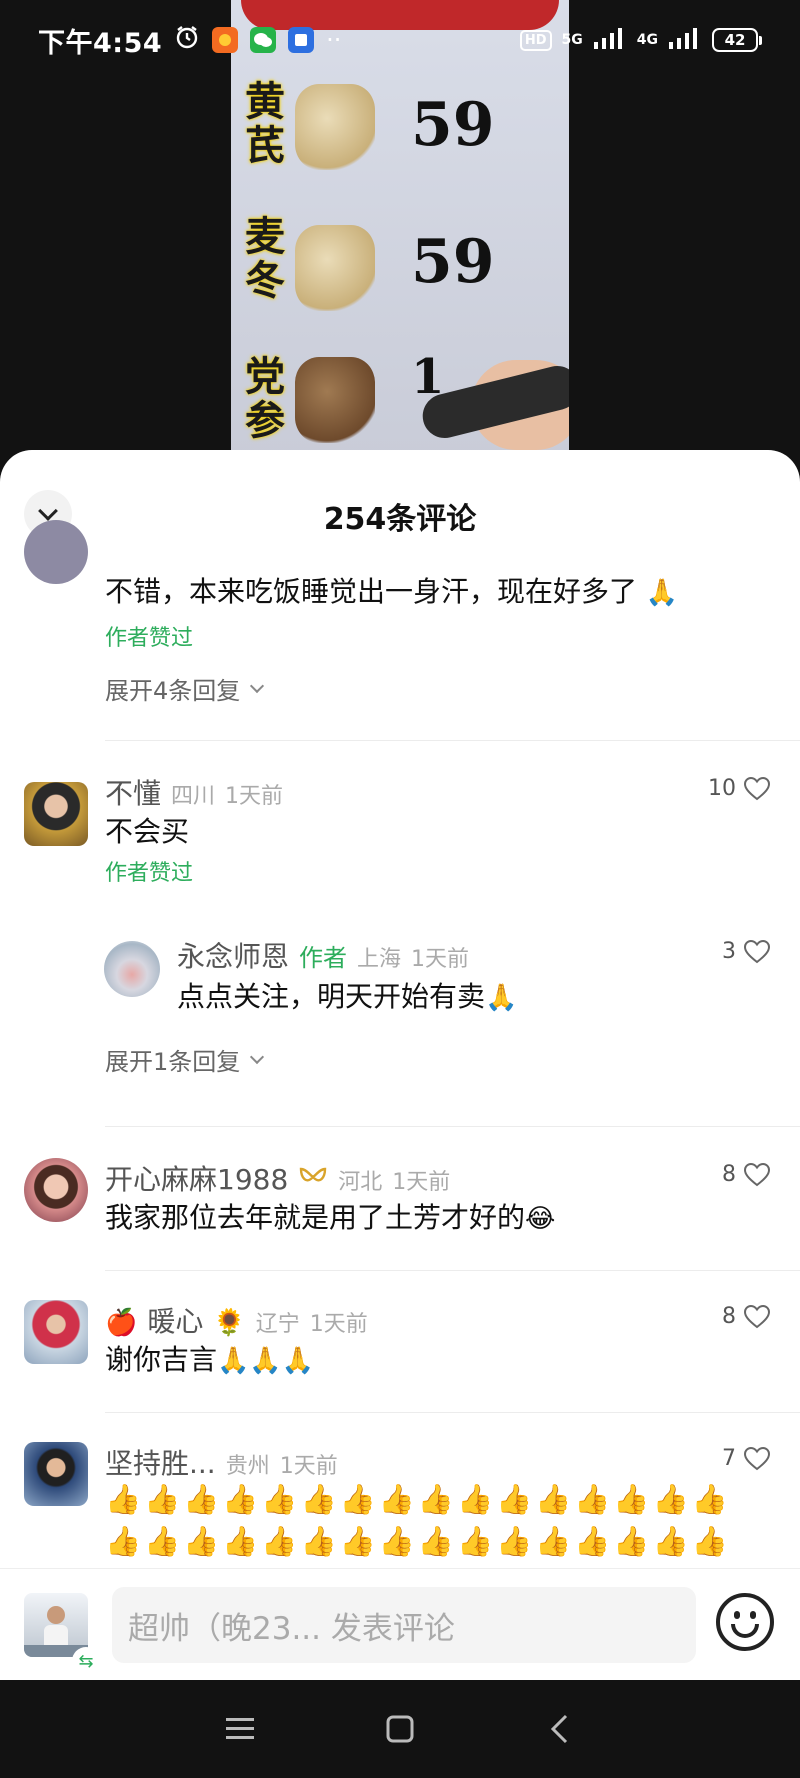 The image size is (800, 1778). I want to click on alarm-icon, so click(187, 40).